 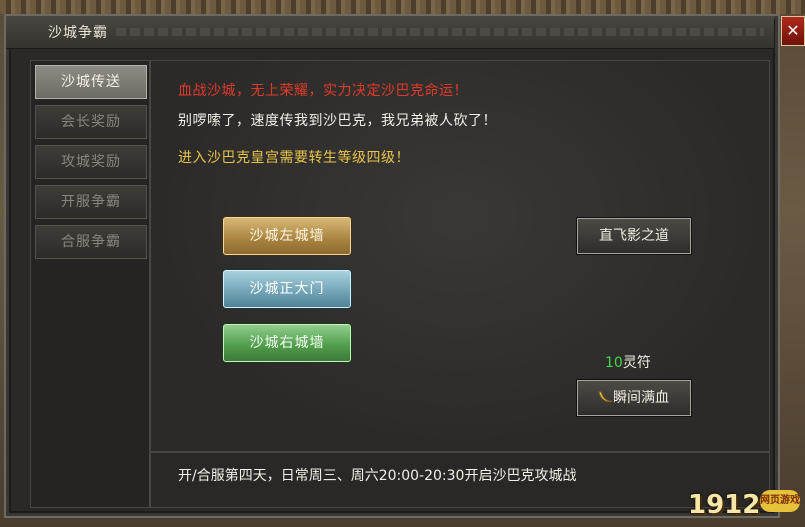 I want to click on siege-schedule-text: 开/合服第四天，日常周三、周六20:00-20:30开启沙巴克攻城战, so click(x=377, y=476).